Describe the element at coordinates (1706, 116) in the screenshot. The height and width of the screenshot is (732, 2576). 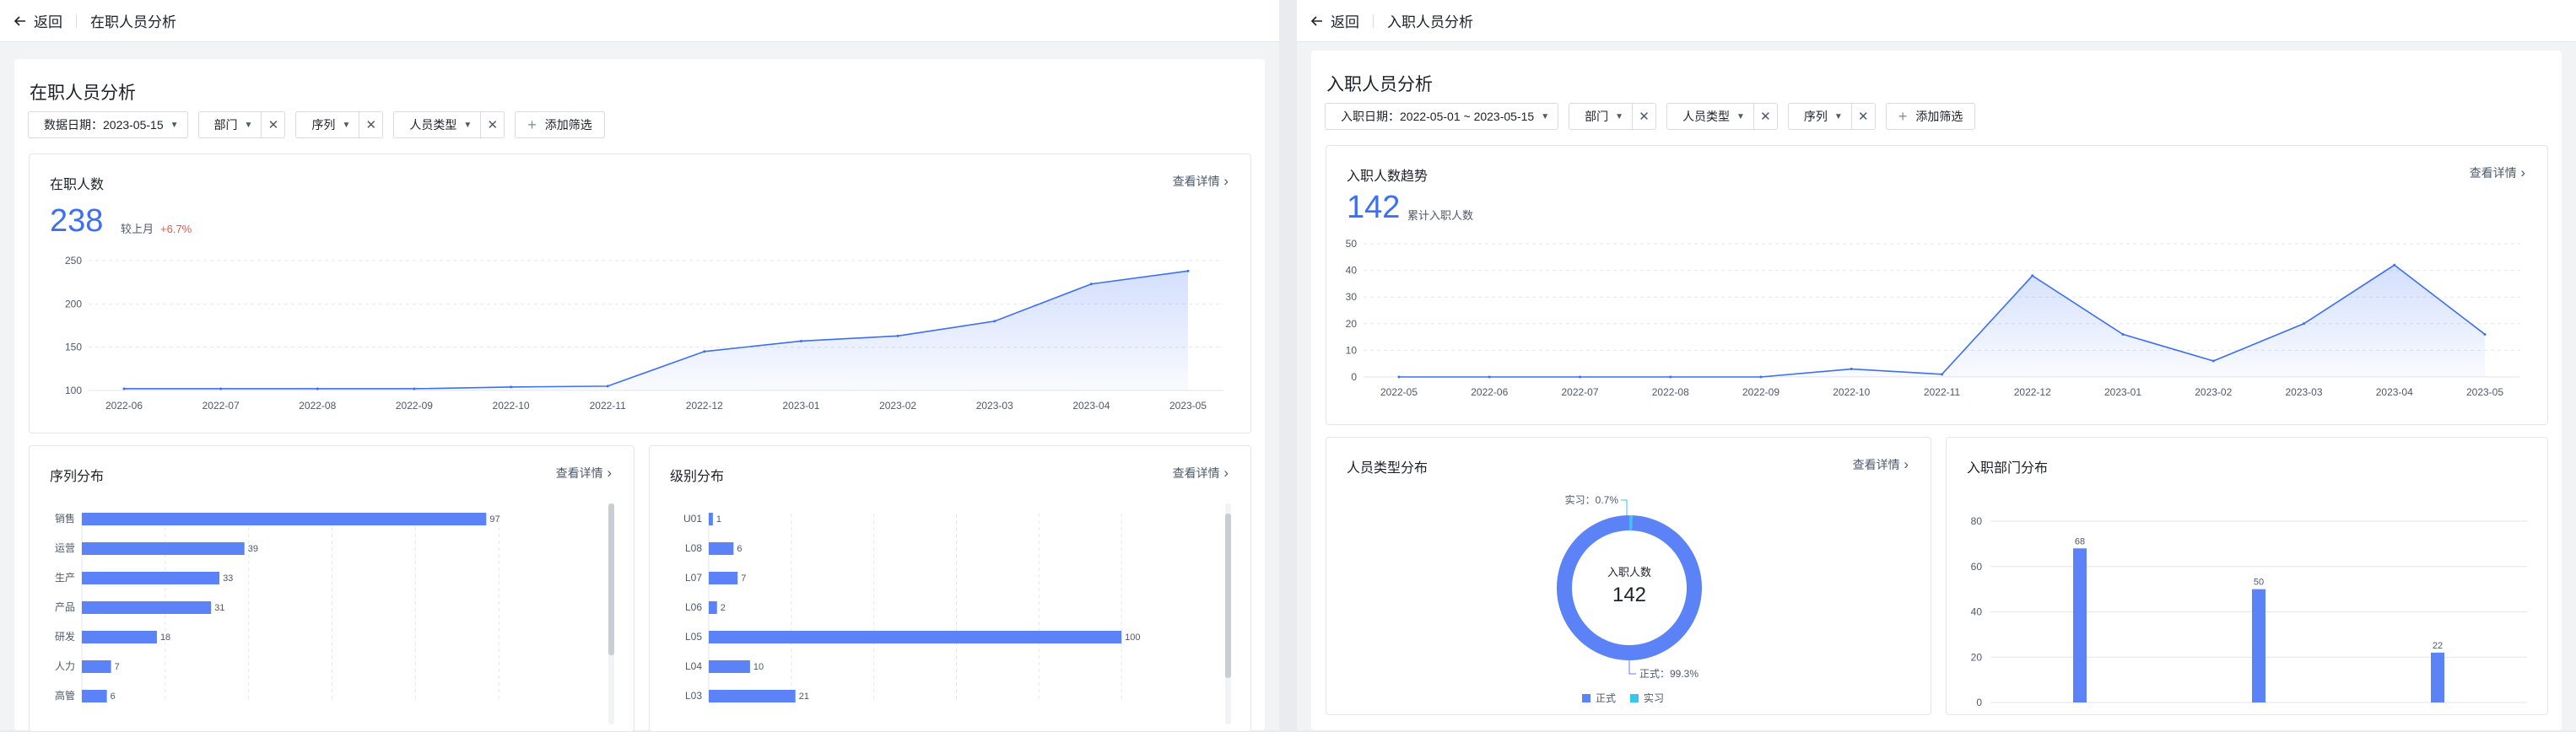
I see `filter-label: 人员类型` at that location.